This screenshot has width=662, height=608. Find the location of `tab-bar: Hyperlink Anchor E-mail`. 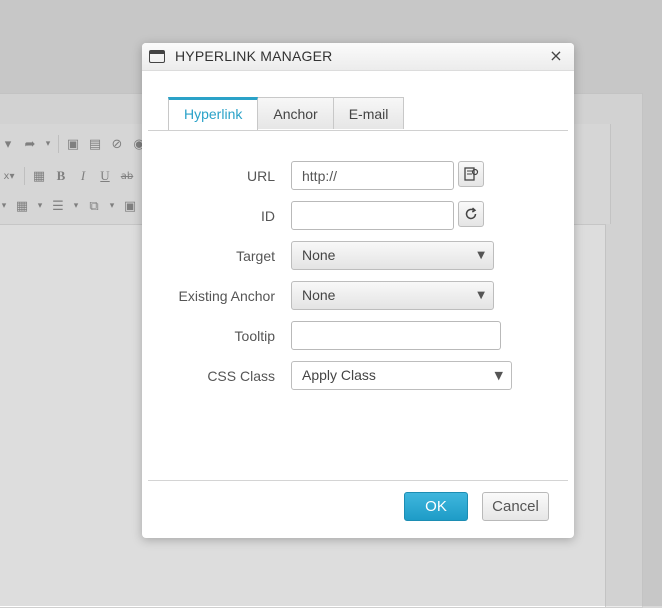

tab-bar: Hyperlink Anchor E-mail is located at coordinates (286, 113).